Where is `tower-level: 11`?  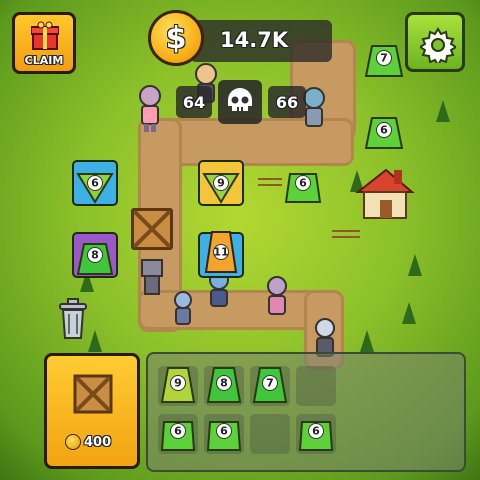
tower-level: 11 is located at coordinates (221, 252).